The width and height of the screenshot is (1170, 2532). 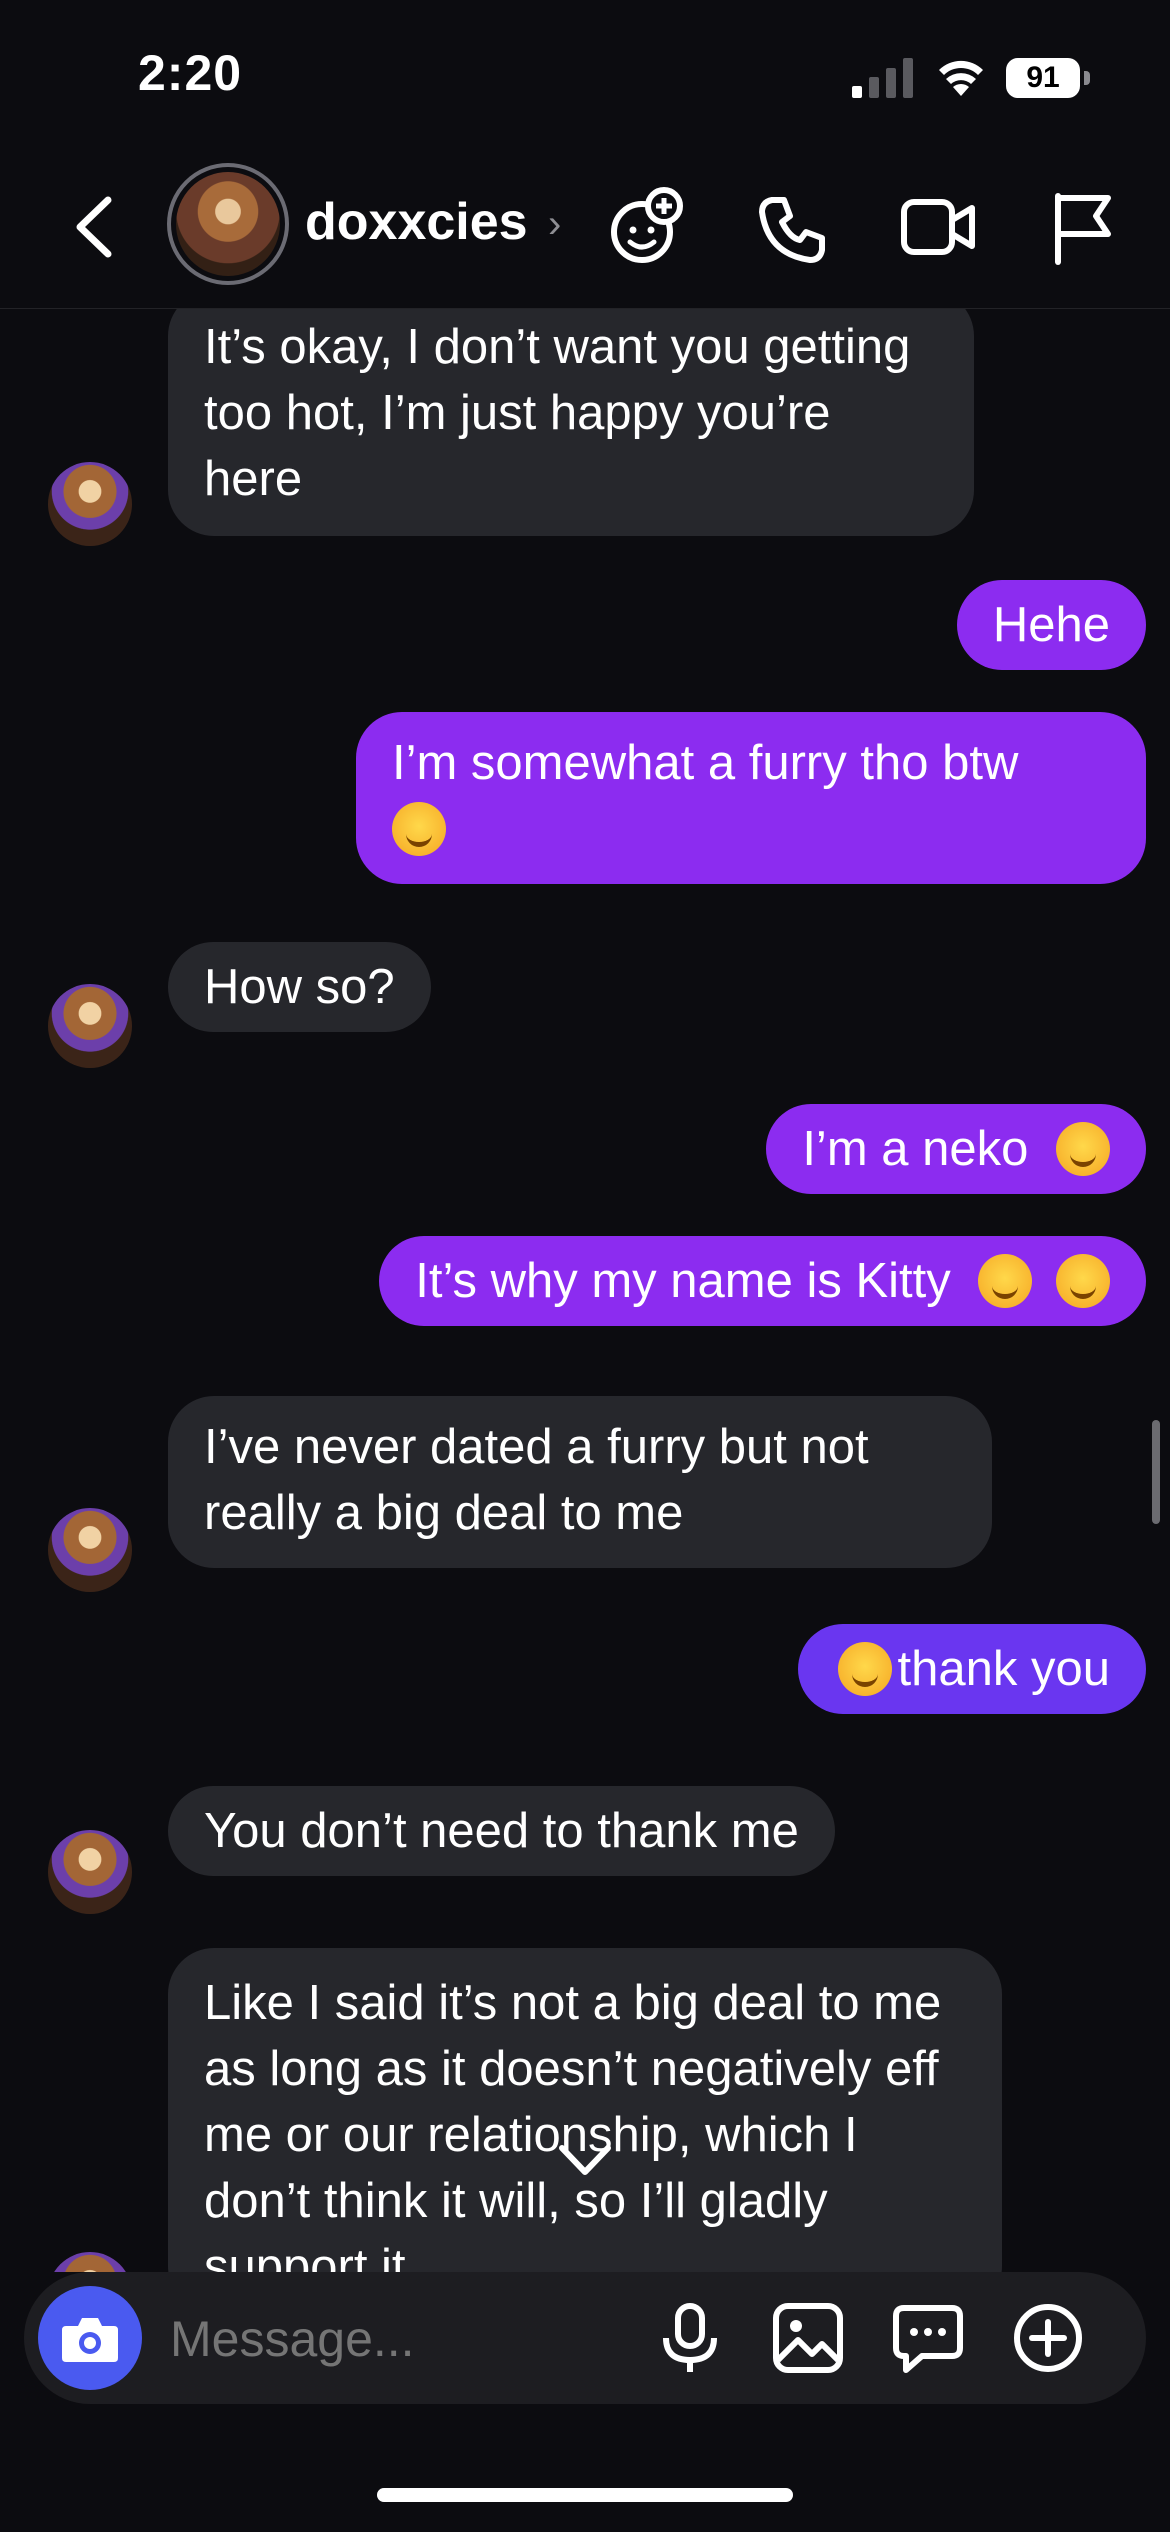 What do you see at coordinates (554, 224) in the screenshot?
I see `profile-chevron-icon: ›` at bounding box center [554, 224].